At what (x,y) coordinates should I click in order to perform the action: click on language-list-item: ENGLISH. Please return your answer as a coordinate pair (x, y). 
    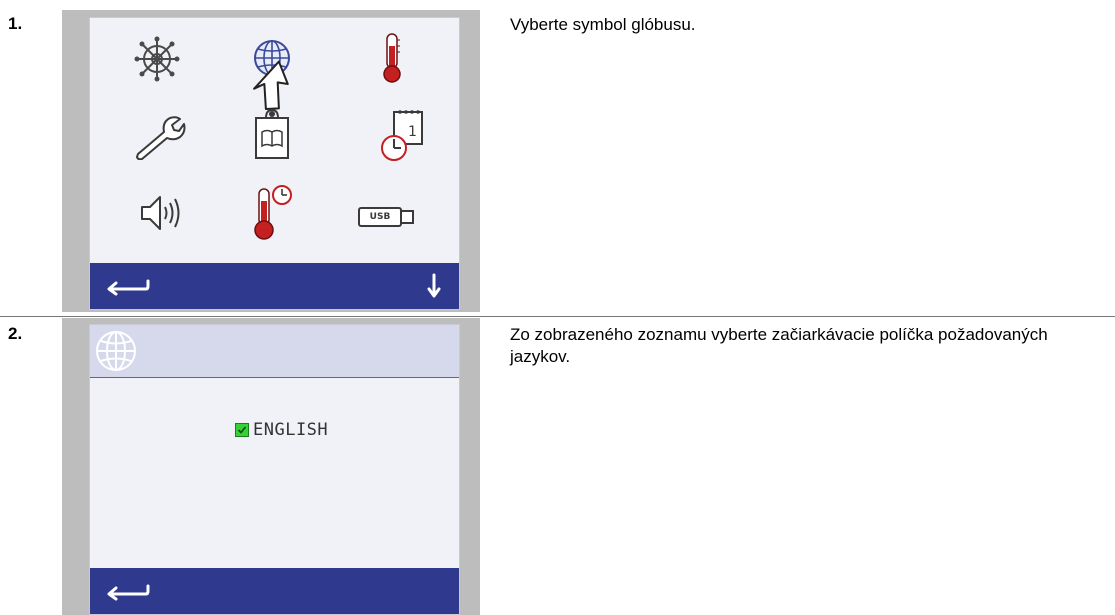
    Looking at the image, I should click on (281, 430).